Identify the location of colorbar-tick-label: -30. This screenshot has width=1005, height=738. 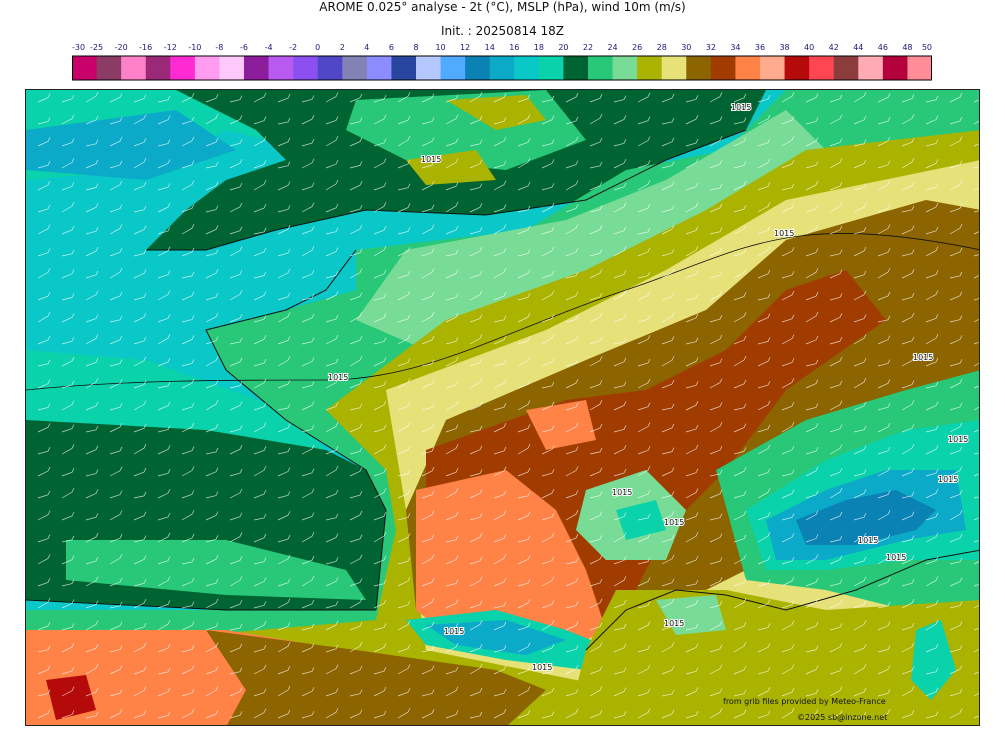
(78, 47).